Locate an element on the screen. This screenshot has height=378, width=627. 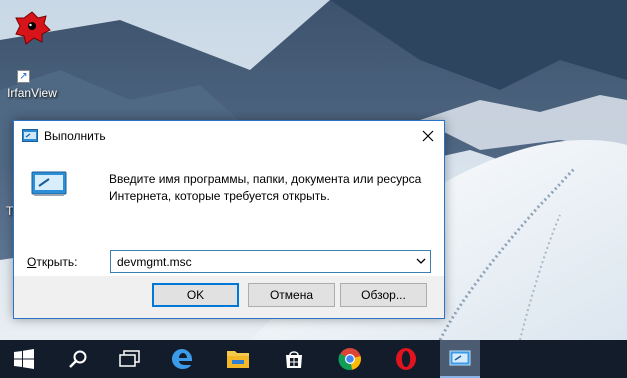
taskbar-run is located at coordinates (460, 359).